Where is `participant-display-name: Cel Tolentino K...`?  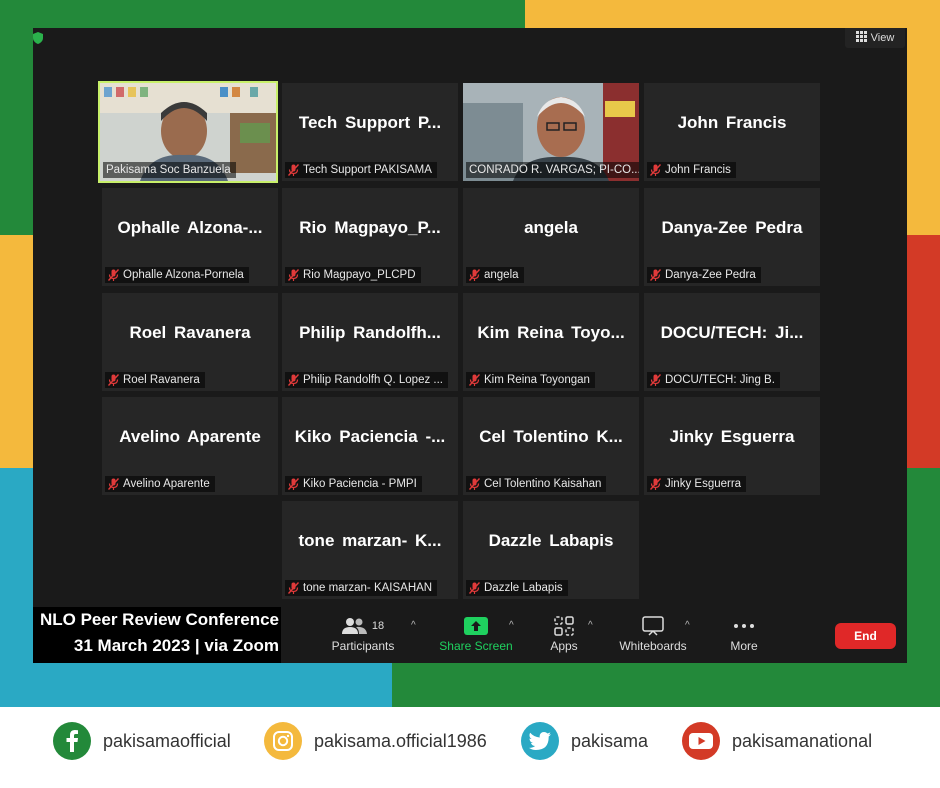 participant-display-name: Cel Tolentino K... is located at coordinates (551, 436).